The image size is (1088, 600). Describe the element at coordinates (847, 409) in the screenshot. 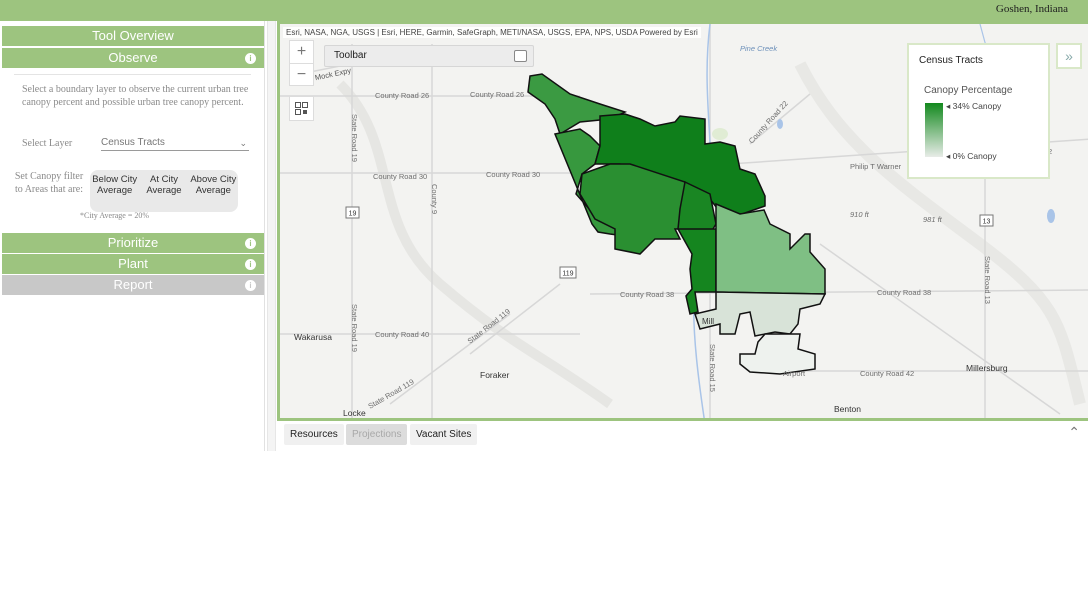

I see `place-label: Benton` at that location.